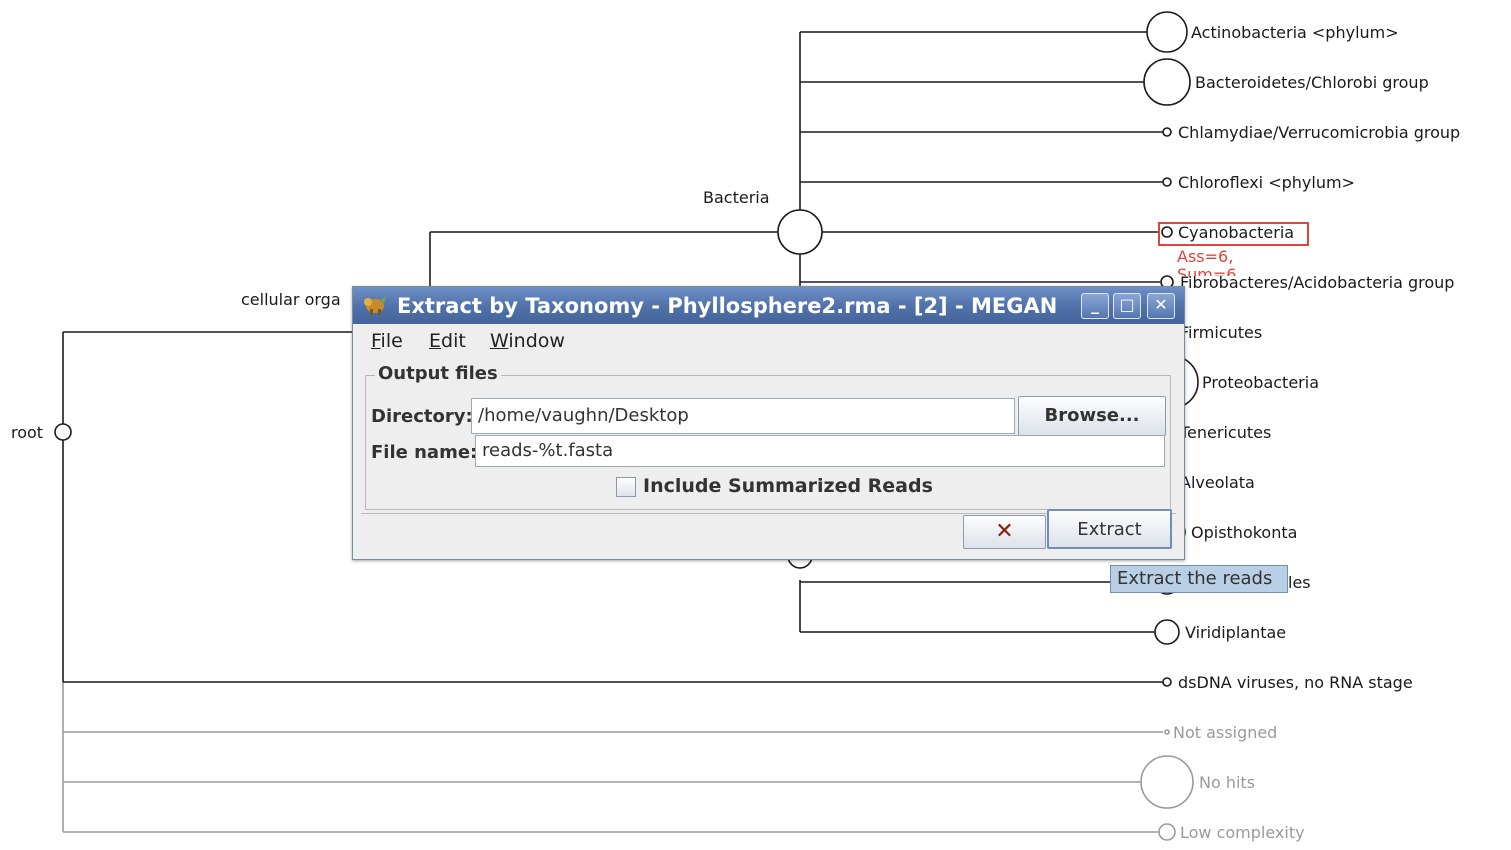 This screenshot has width=1511, height=850. Describe the element at coordinates (1167, 32) in the screenshot. I see `node-actinobacteria` at that location.